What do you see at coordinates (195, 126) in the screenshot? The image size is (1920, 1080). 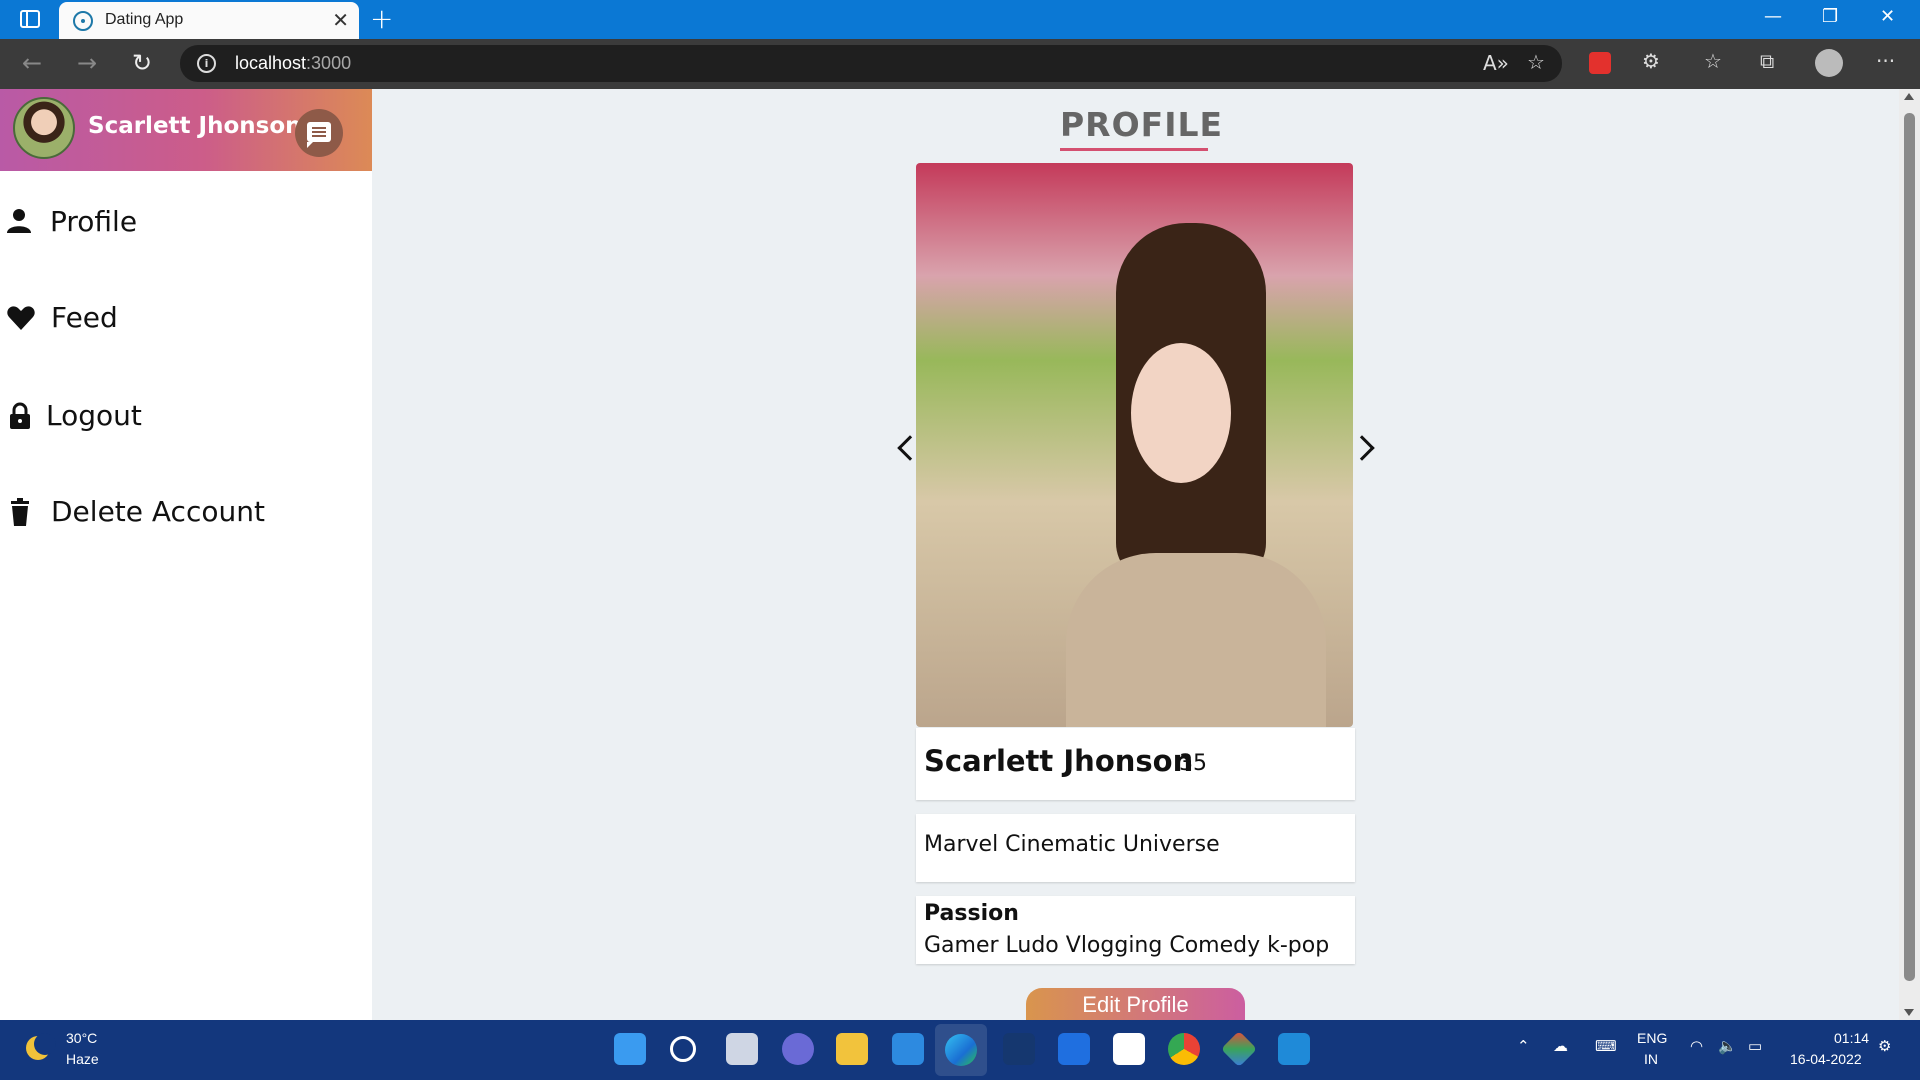 I see `user-name: Scarlett Jhonson` at bounding box center [195, 126].